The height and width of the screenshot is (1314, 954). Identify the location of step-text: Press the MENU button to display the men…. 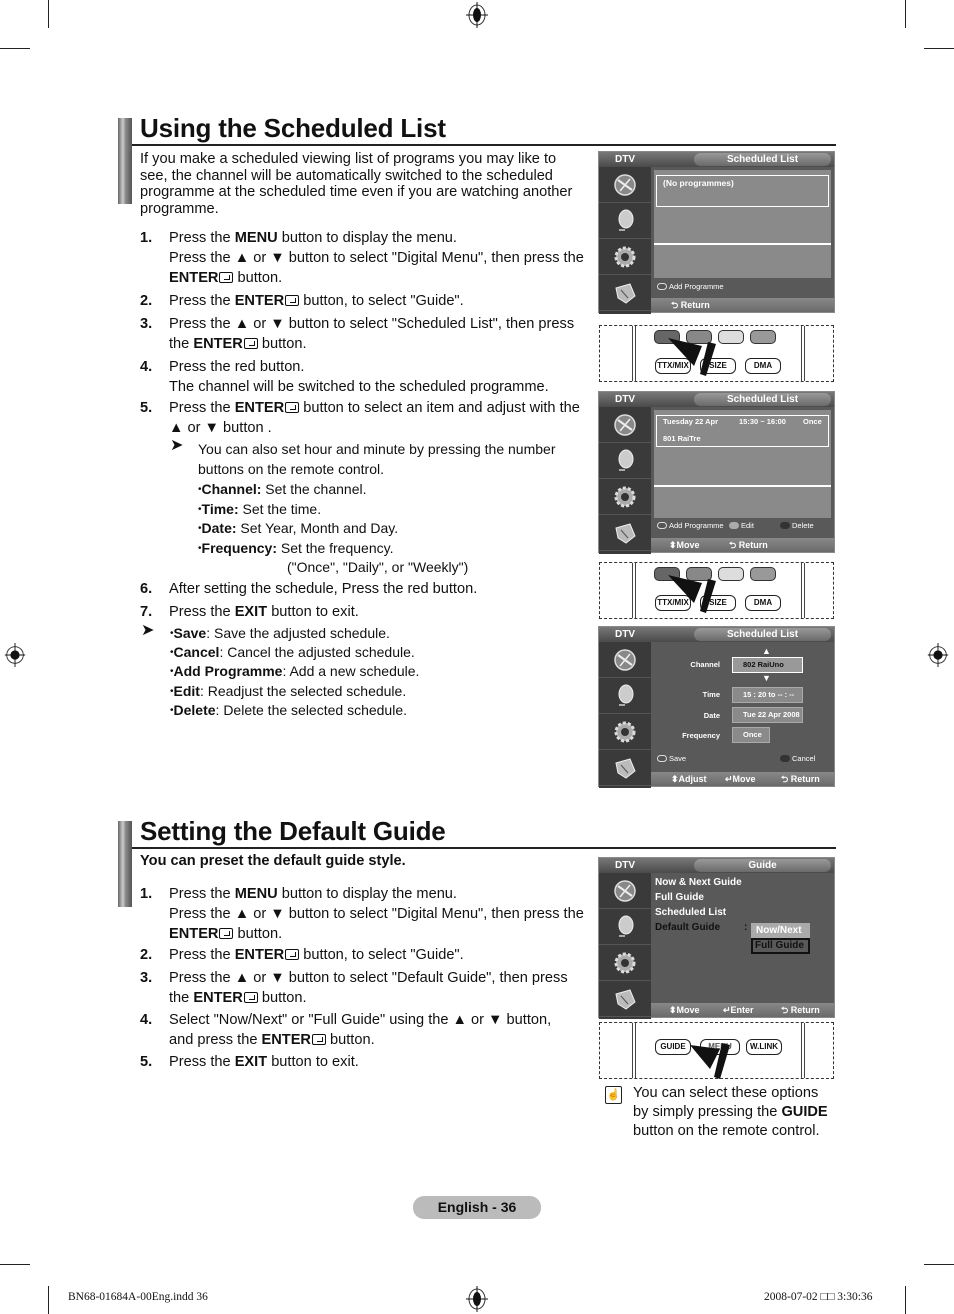
(376, 258).